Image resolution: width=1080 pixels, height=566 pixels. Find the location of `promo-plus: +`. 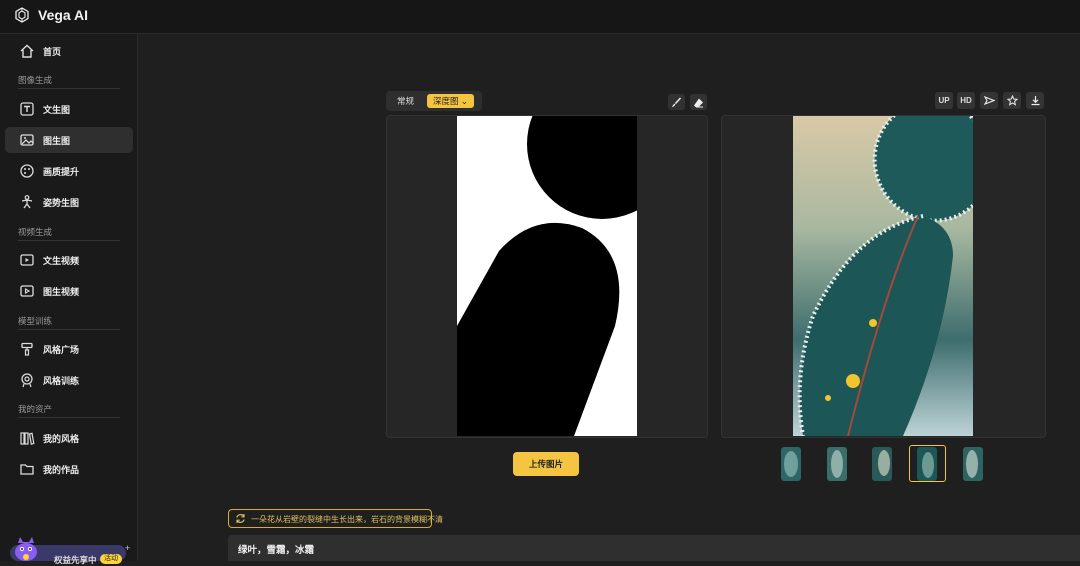

promo-plus: + is located at coordinates (127, 548).